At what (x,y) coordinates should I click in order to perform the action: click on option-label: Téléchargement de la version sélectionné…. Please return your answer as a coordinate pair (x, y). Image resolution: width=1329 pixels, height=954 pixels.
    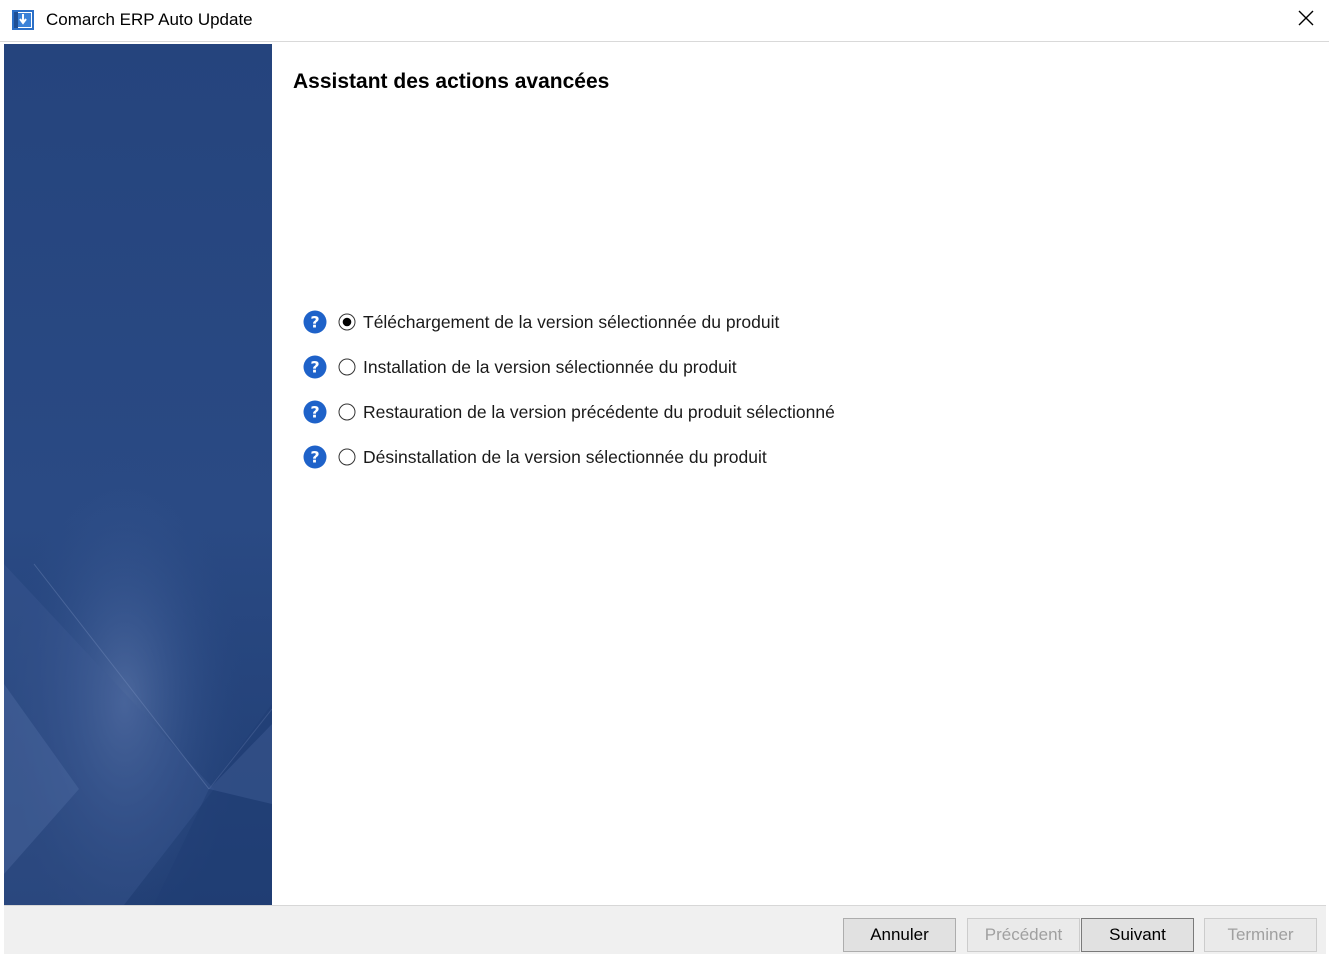
    Looking at the image, I should click on (571, 322).